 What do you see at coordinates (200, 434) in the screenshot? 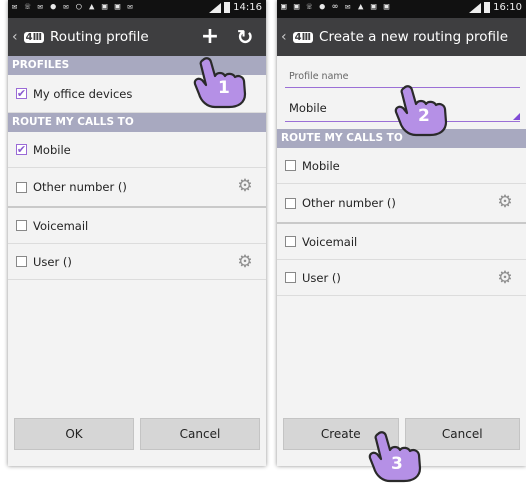
I see `cancel-button: Cancel` at bounding box center [200, 434].